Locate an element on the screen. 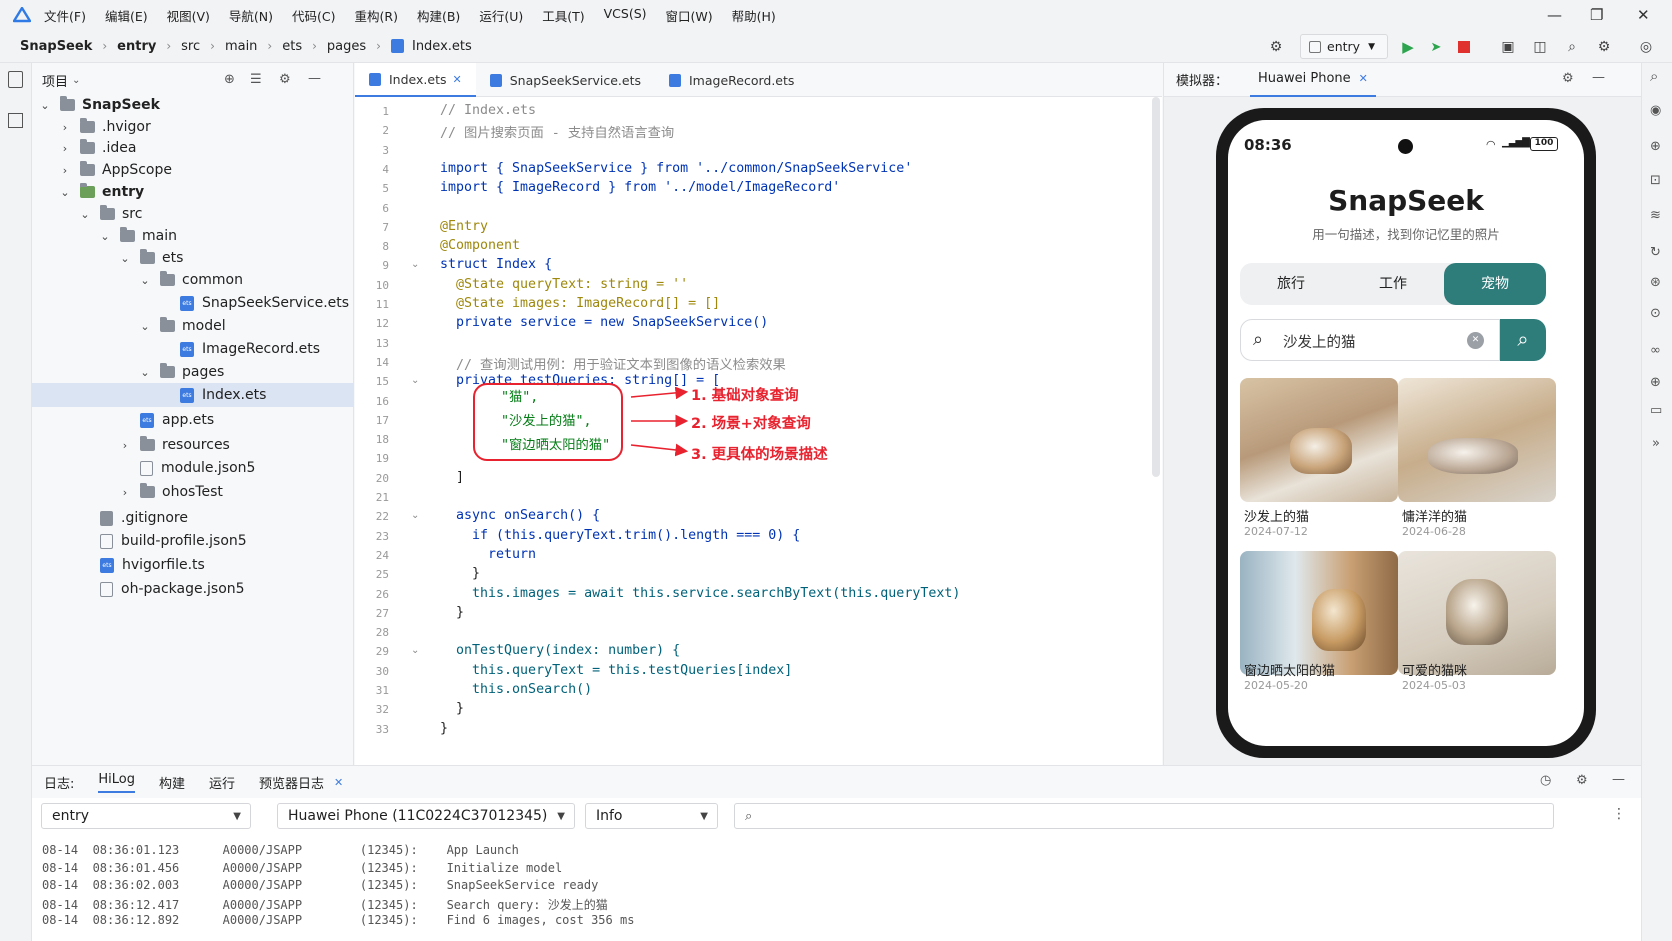  more-icon: ⋮ is located at coordinates (1619, 814).